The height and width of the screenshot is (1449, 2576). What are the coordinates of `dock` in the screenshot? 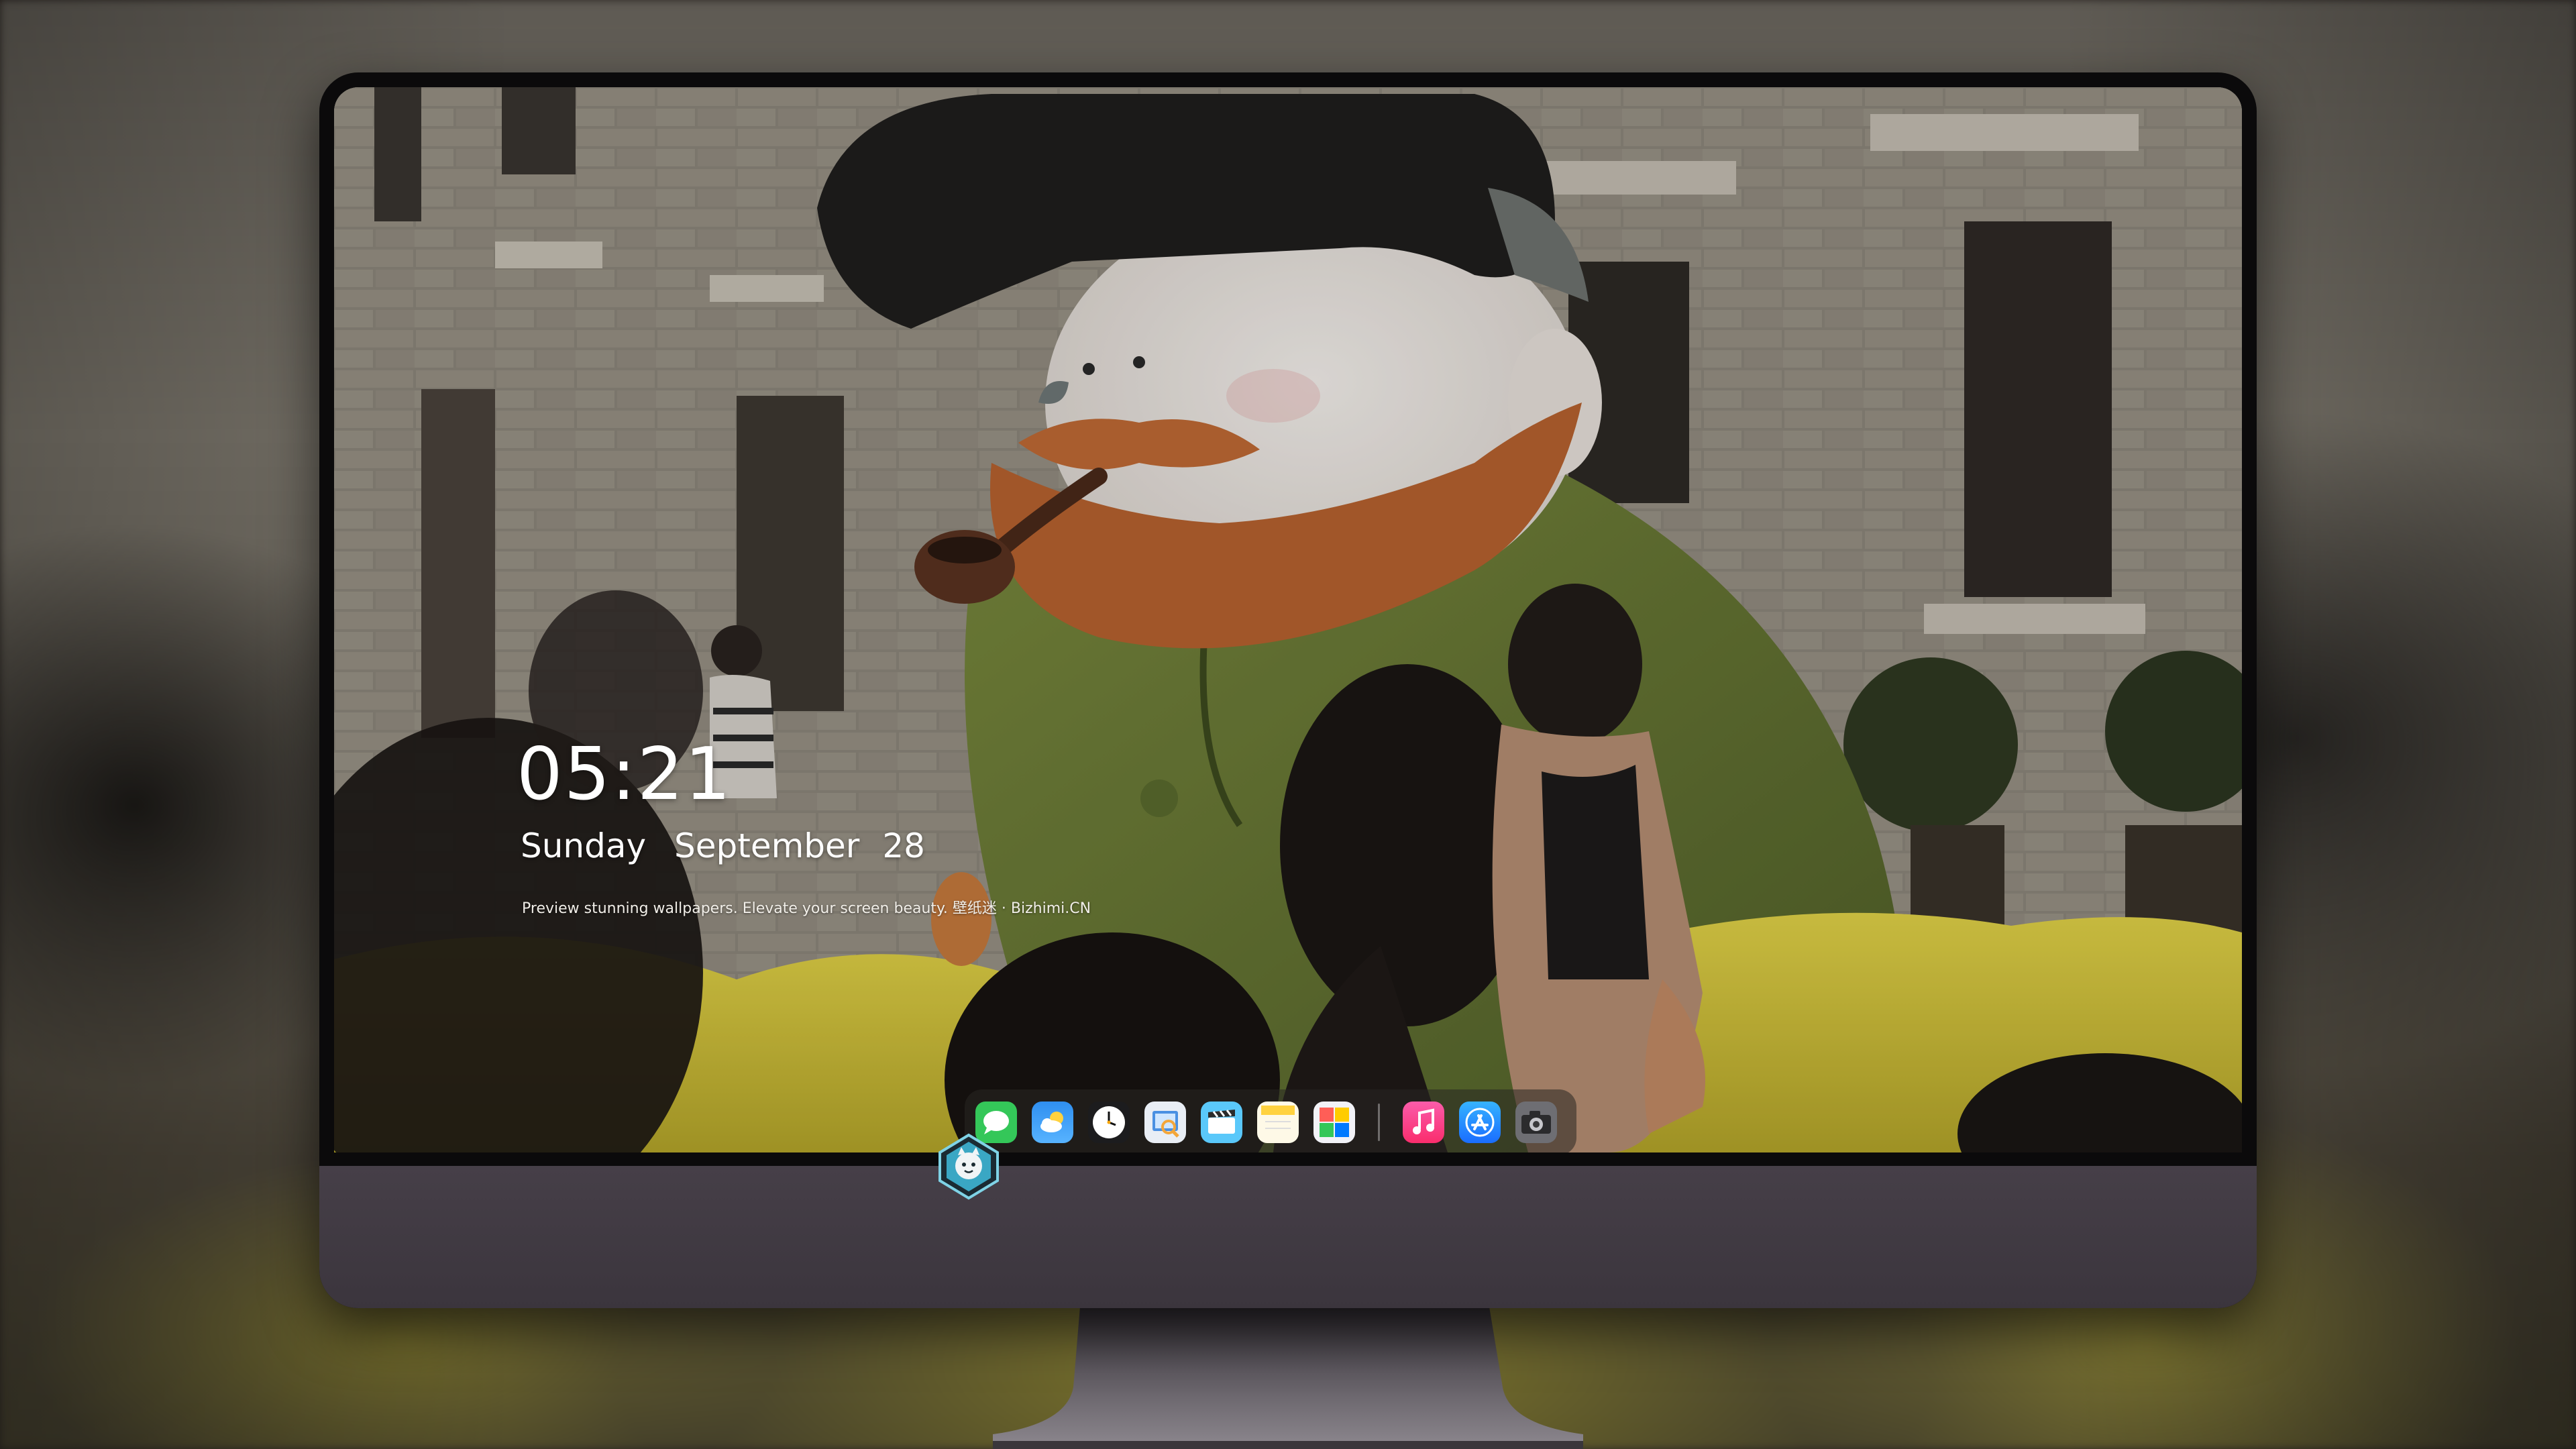 It's located at (1270, 1120).